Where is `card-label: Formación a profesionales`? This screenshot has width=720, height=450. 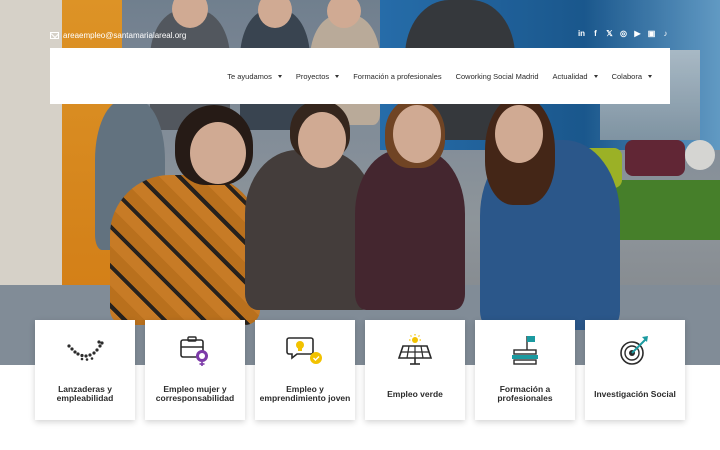
card-label: Formación a profesionales is located at coordinates (525, 393).